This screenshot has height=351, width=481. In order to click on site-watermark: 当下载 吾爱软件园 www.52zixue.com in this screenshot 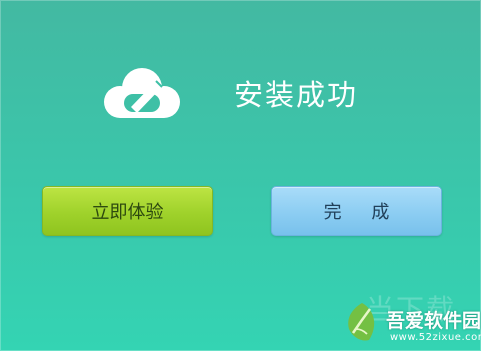, I will do `click(408, 321)`.